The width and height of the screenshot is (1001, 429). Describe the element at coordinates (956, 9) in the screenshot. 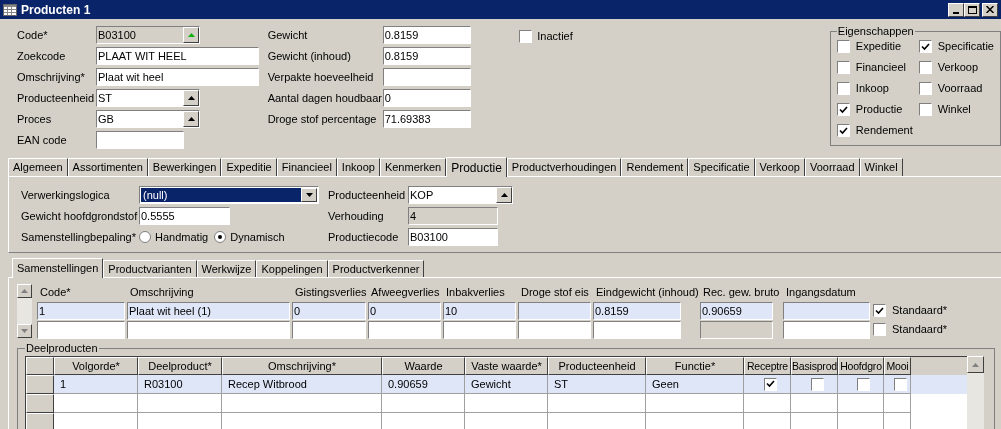

I see `minimize-button` at that location.